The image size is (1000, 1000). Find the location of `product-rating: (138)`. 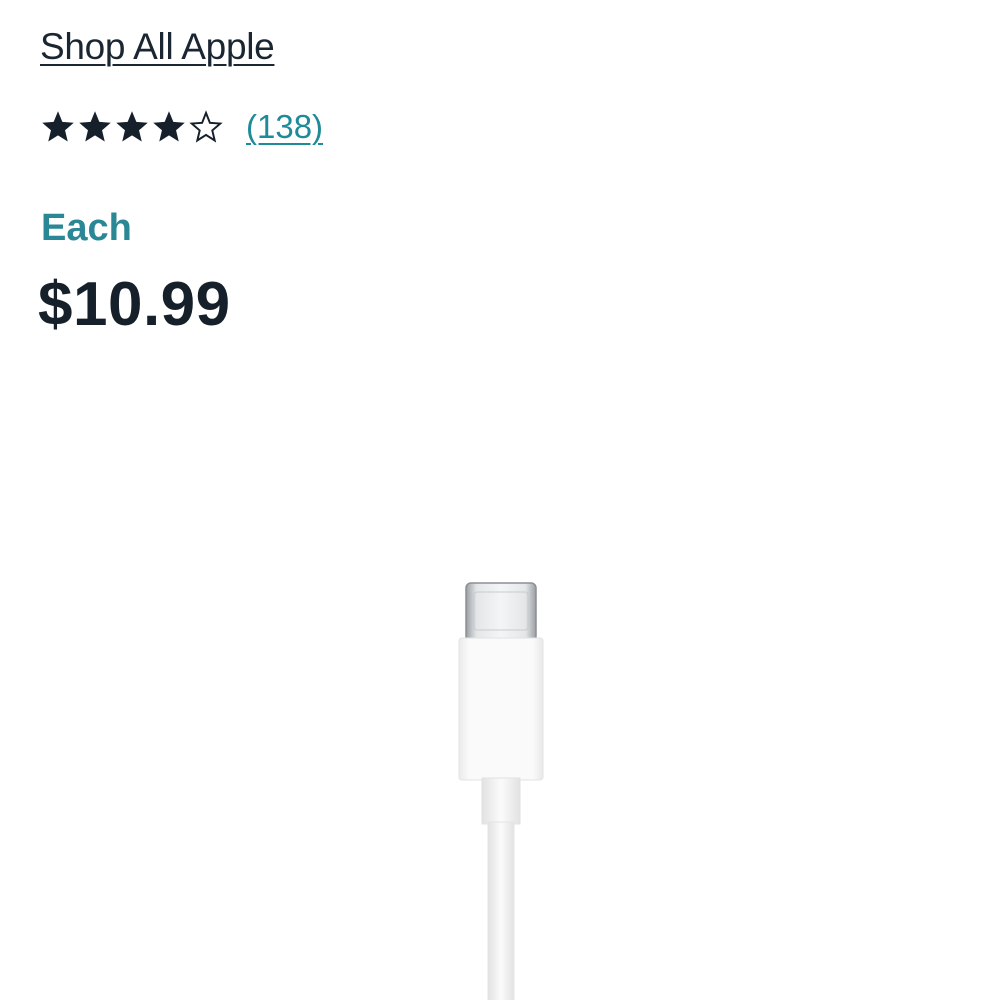

product-rating: (138) is located at coordinates (181, 127).